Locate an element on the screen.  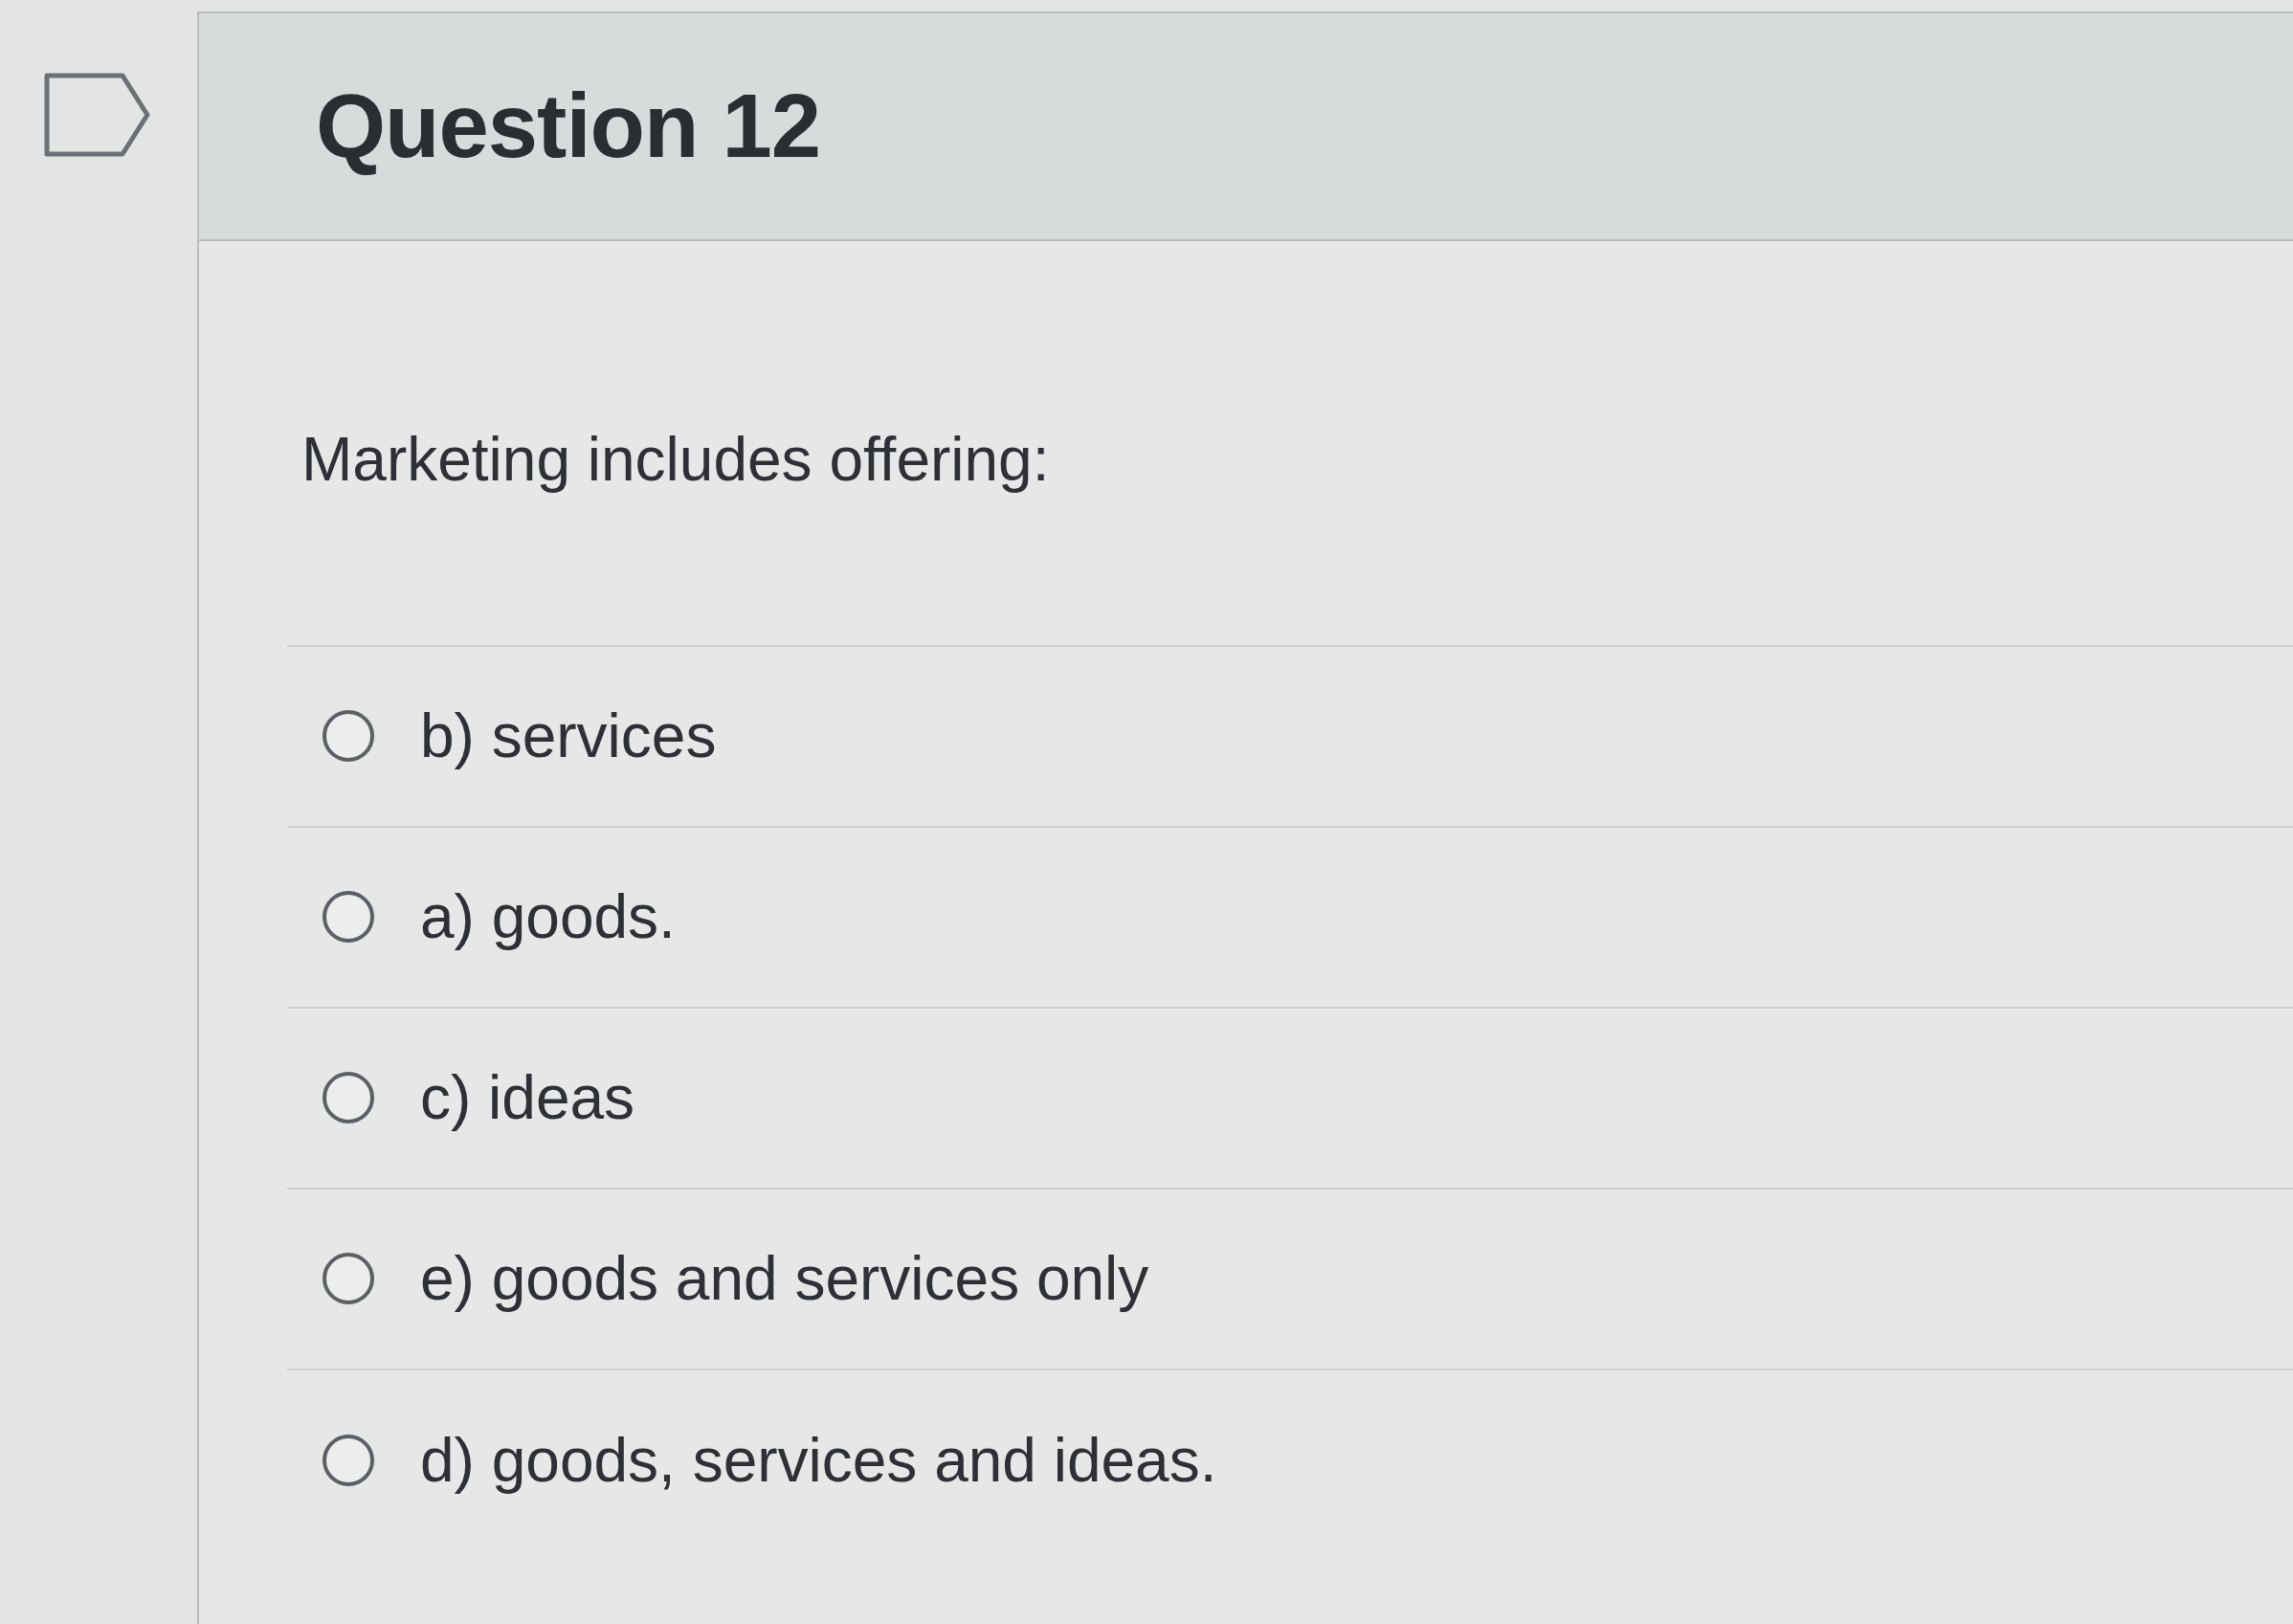
flag-icon is located at coordinates (97, 115).